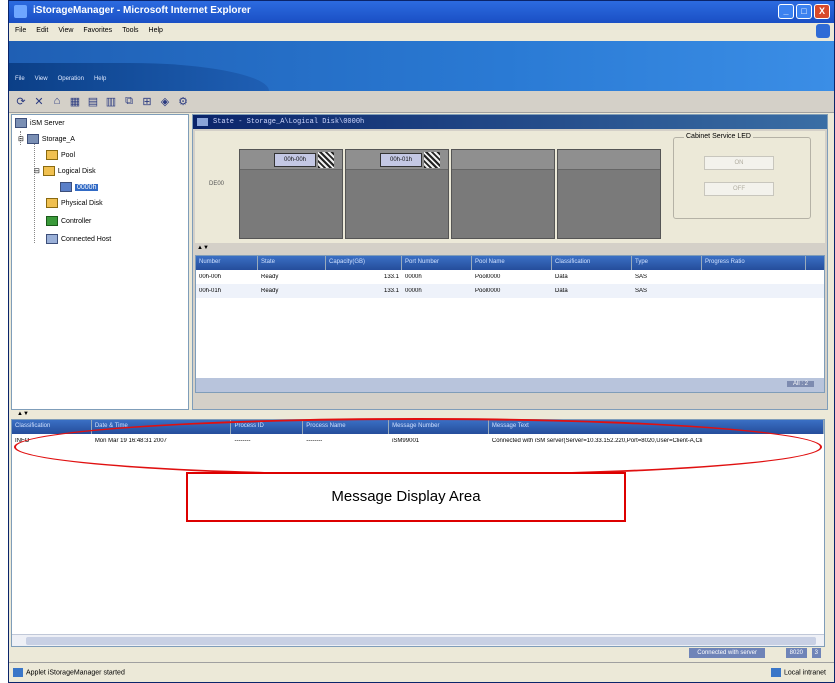 The height and width of the screenshot is (683, 835). Describe the element at coordinates (291, 194) in the screenshot. I see `cabinet-slot-1: 00h-00h` at that location.